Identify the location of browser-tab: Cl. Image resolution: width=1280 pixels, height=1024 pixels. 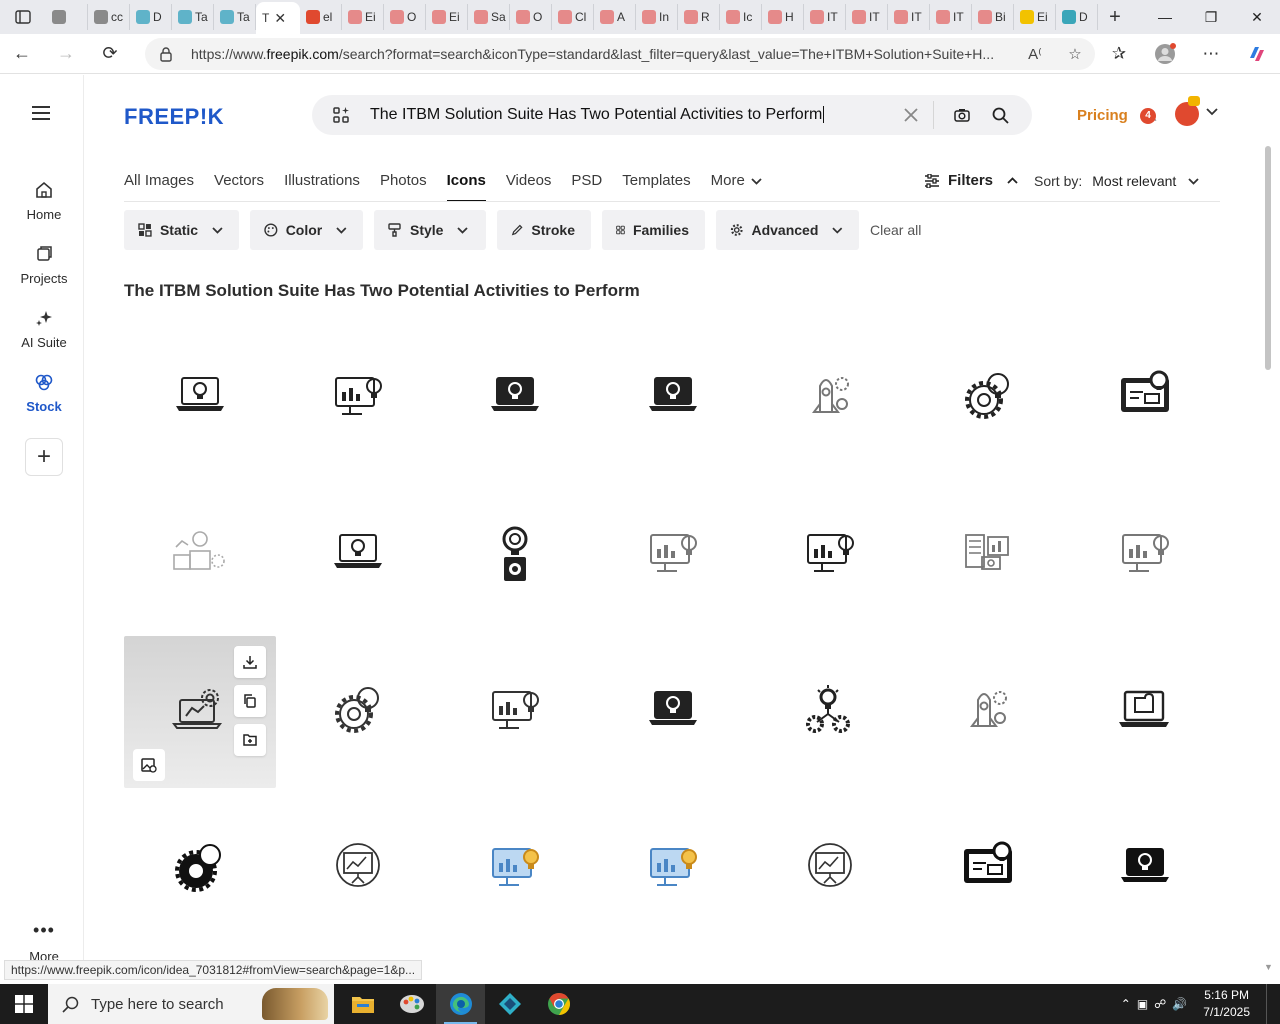
(573, 17).